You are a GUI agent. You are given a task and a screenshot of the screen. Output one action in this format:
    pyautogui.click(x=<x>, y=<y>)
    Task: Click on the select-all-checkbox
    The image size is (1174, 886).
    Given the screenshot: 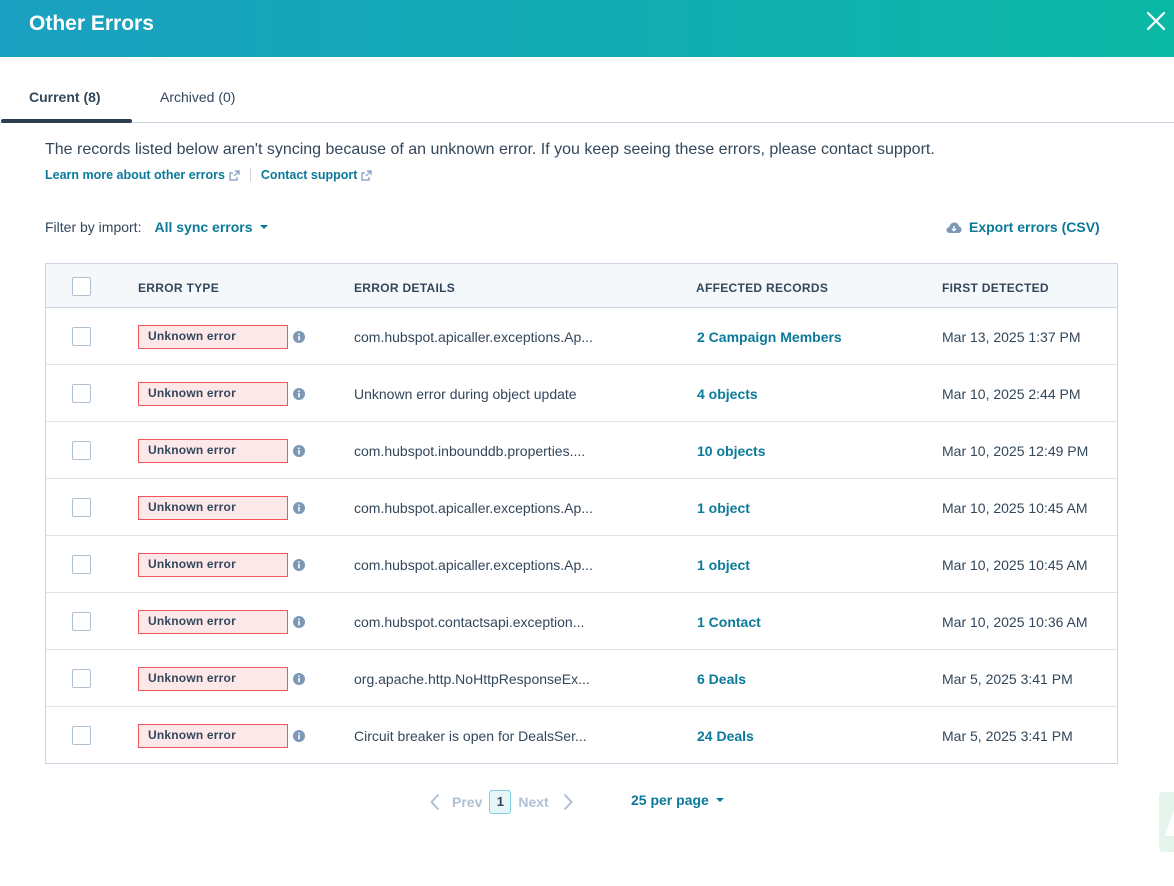 What is the action you would take?
    pyautogui.click(x=81, y=286)
    